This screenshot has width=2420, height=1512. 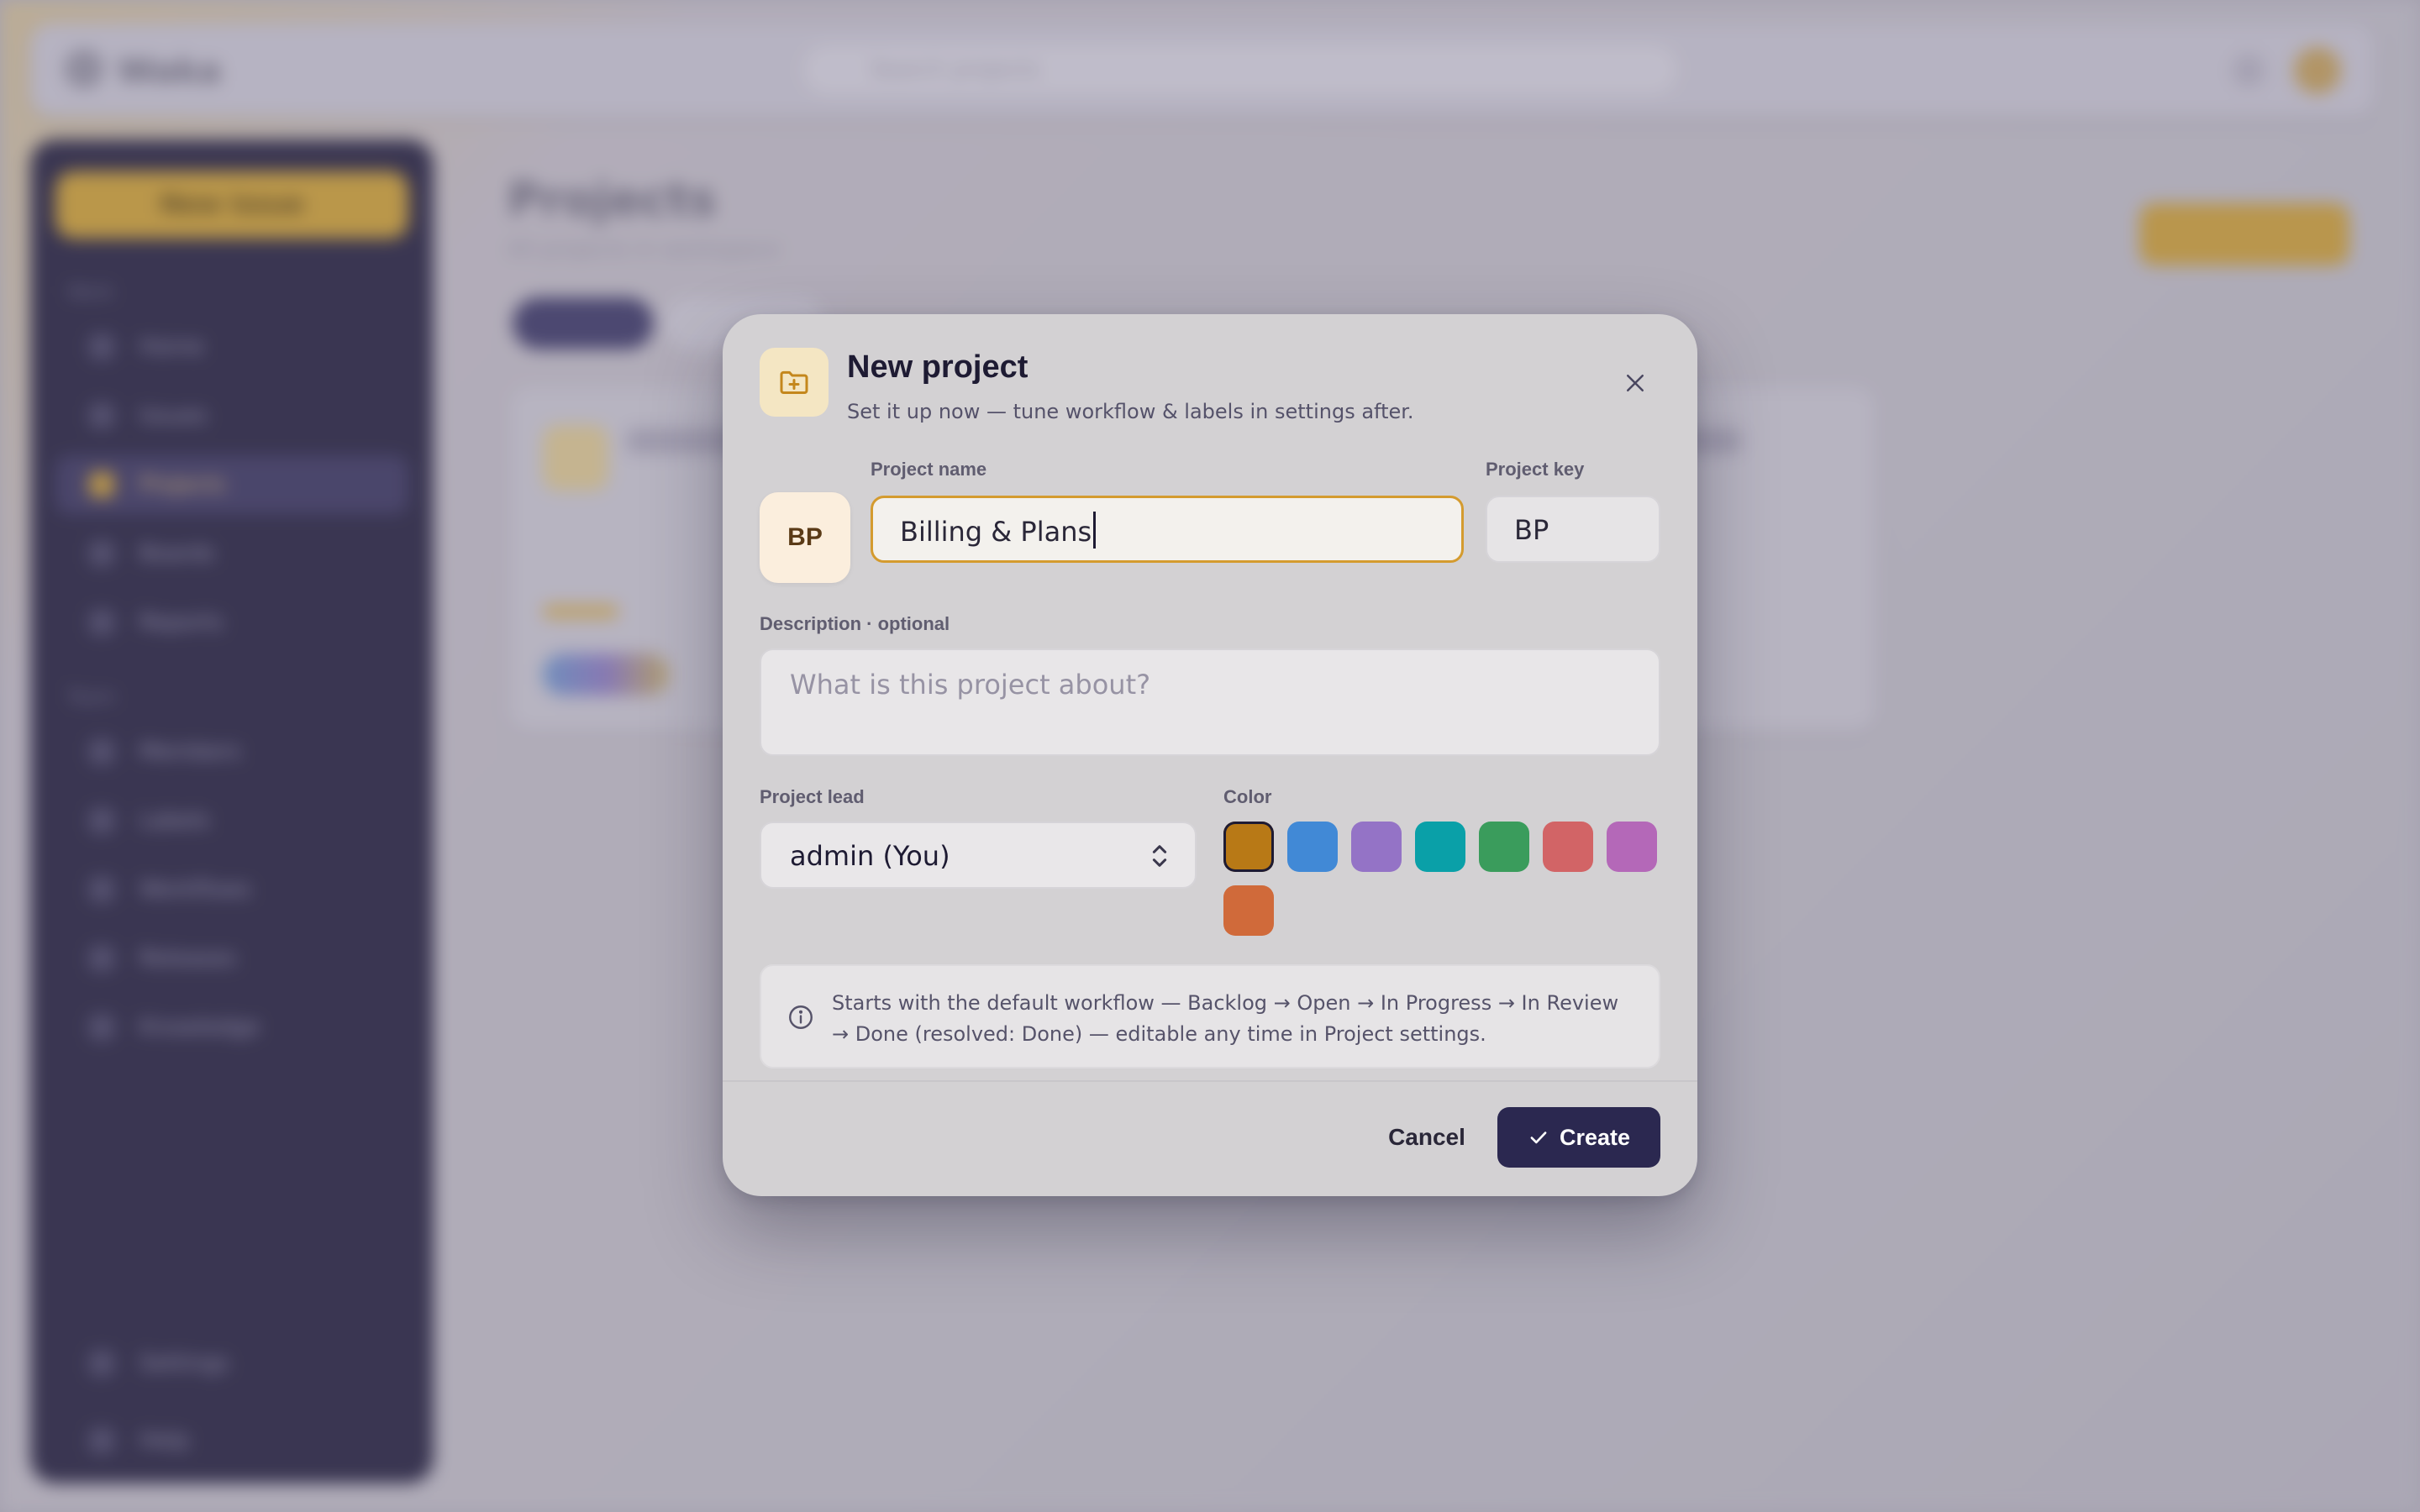 I want to click on folder-plus-icon, so click(x=794, y=382).